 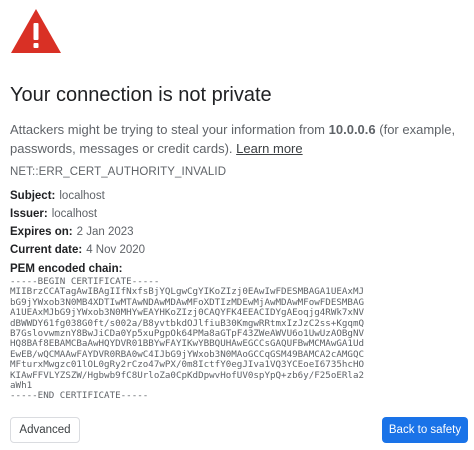 What do you see at coordinates (29, 214) in the screenshot?
I see `issuer-label: Issuer:` at bounding box center [29, 214].